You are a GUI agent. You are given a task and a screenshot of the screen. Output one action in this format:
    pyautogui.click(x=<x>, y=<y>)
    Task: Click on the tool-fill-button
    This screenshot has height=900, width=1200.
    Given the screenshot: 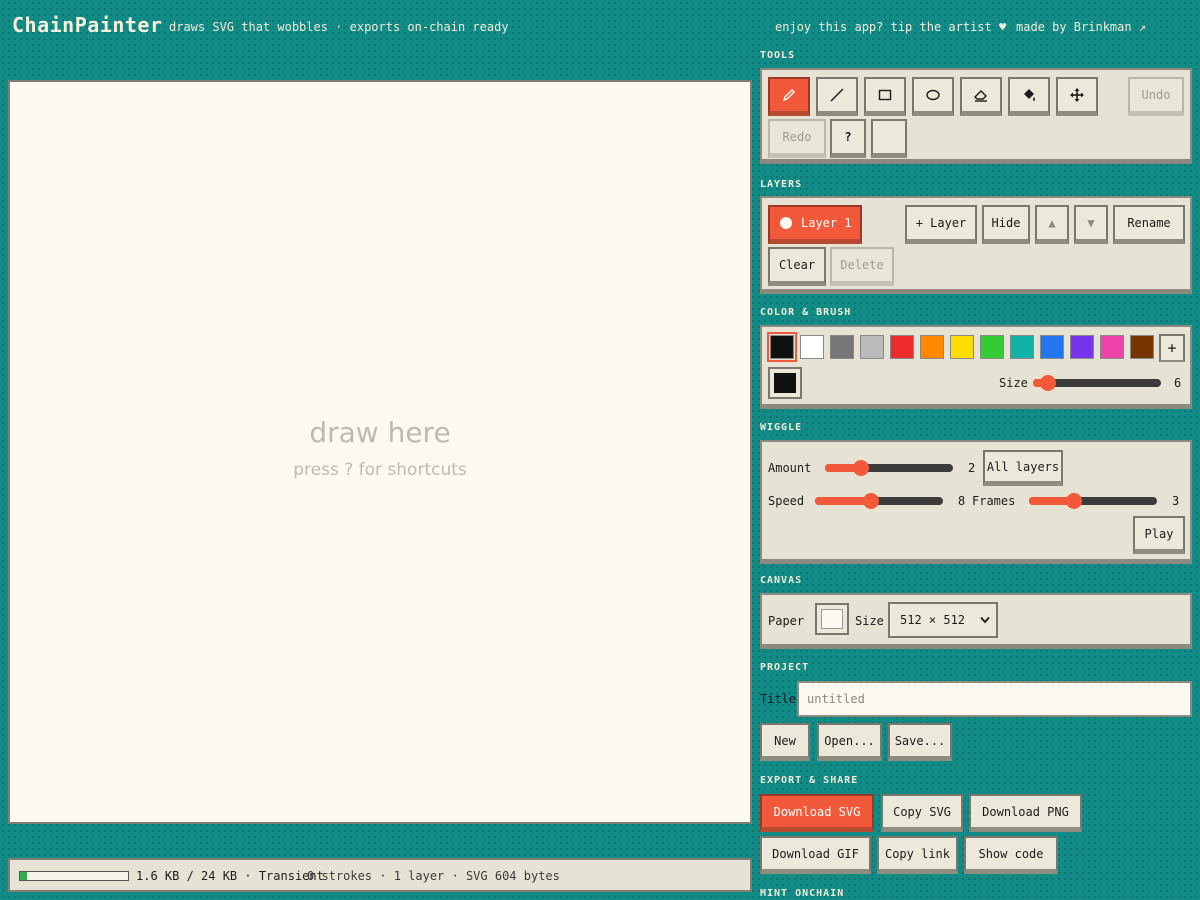 What is the action you would take?
    pyautogui.click(x=1029, y=96)
    